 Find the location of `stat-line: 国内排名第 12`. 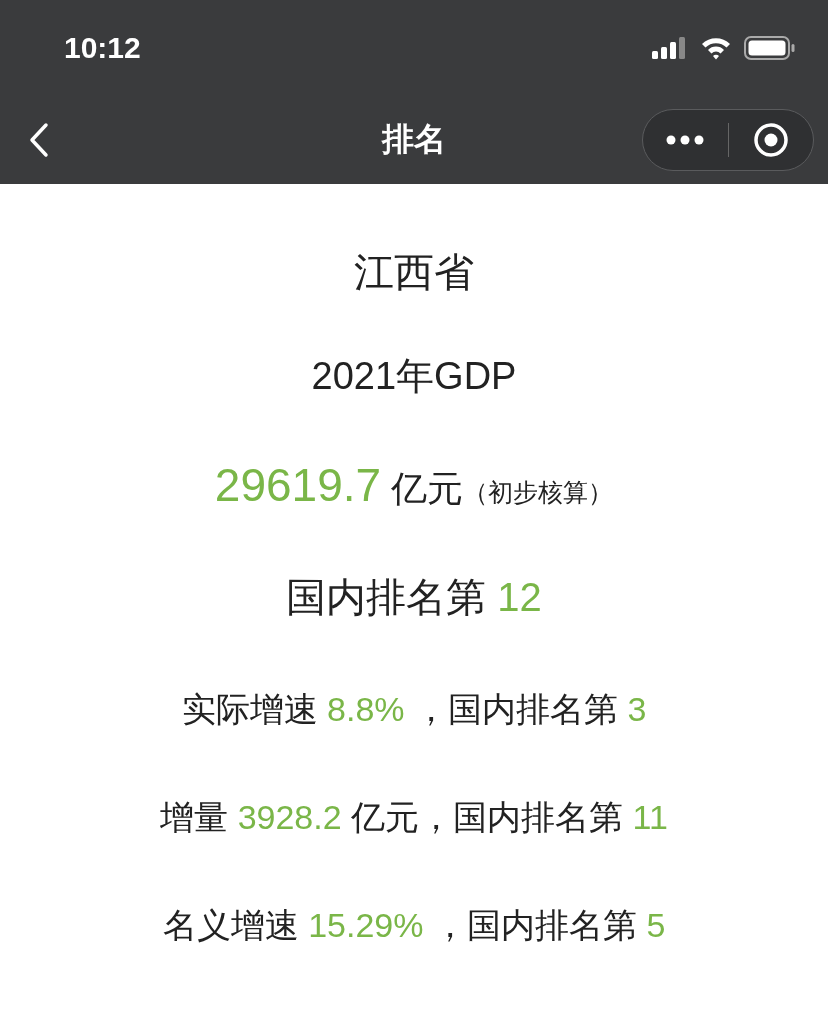

stat-line: 国内排名第 12 is located at coordinates (414, 597).